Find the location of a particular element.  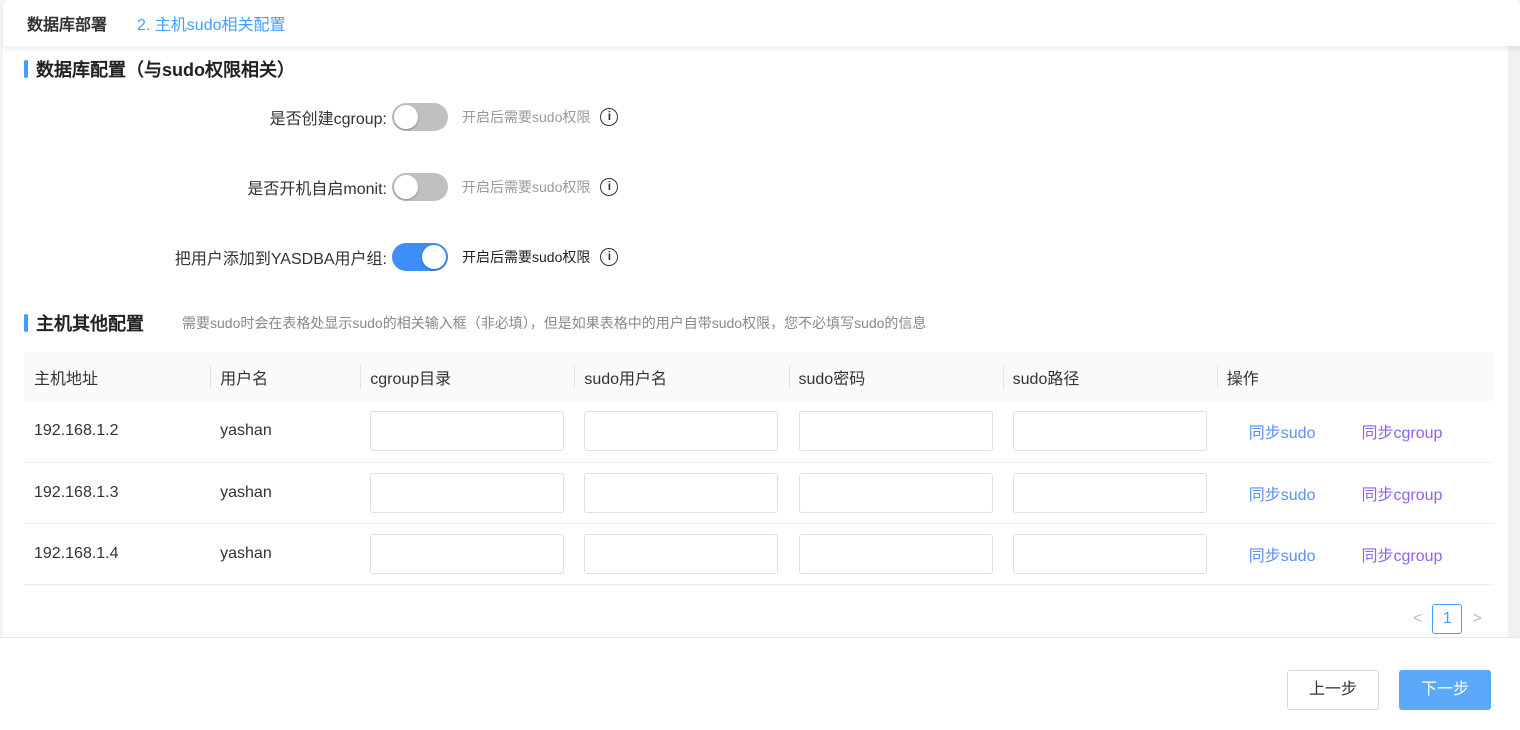

column-header: 主机地址 is located at coordinates (117, 376).